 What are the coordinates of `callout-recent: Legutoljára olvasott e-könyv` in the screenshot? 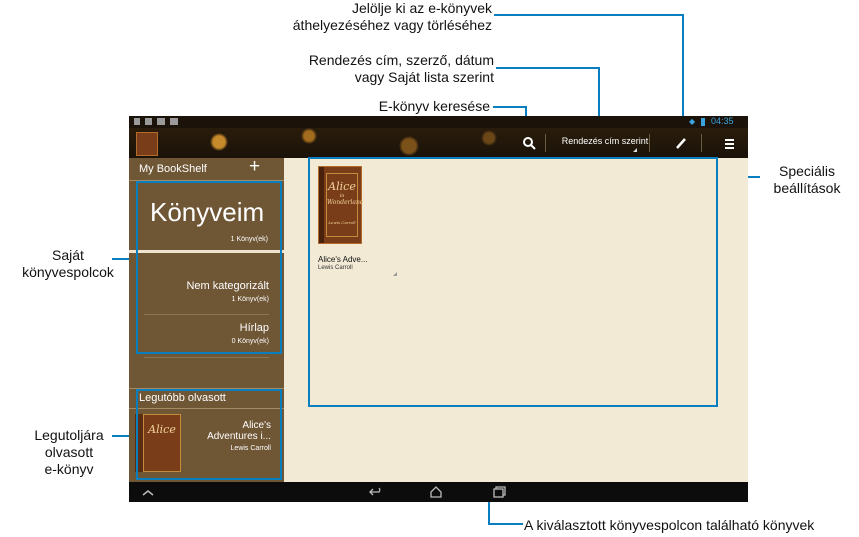 It's located at (69, 452).